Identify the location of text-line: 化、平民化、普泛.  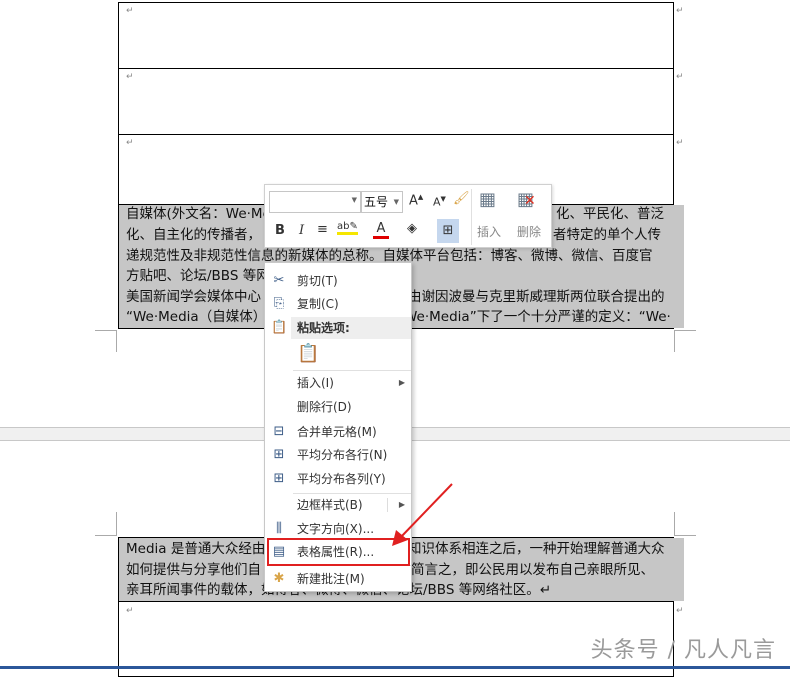
(610, 214).